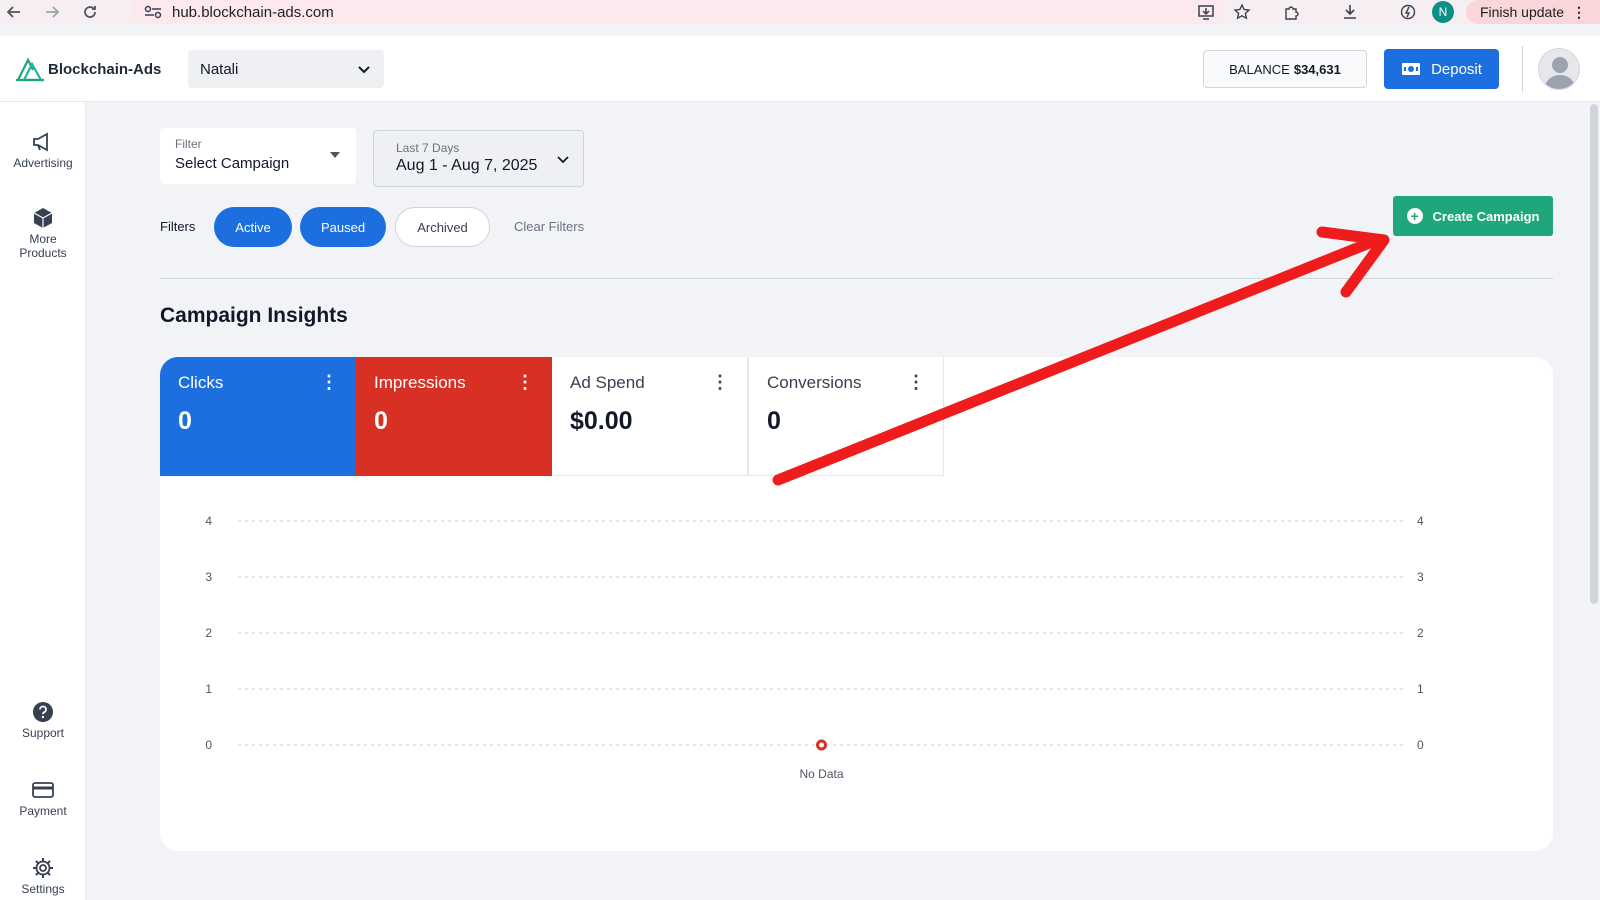  I want to click on account-selector: Natali, so click(286, 69).